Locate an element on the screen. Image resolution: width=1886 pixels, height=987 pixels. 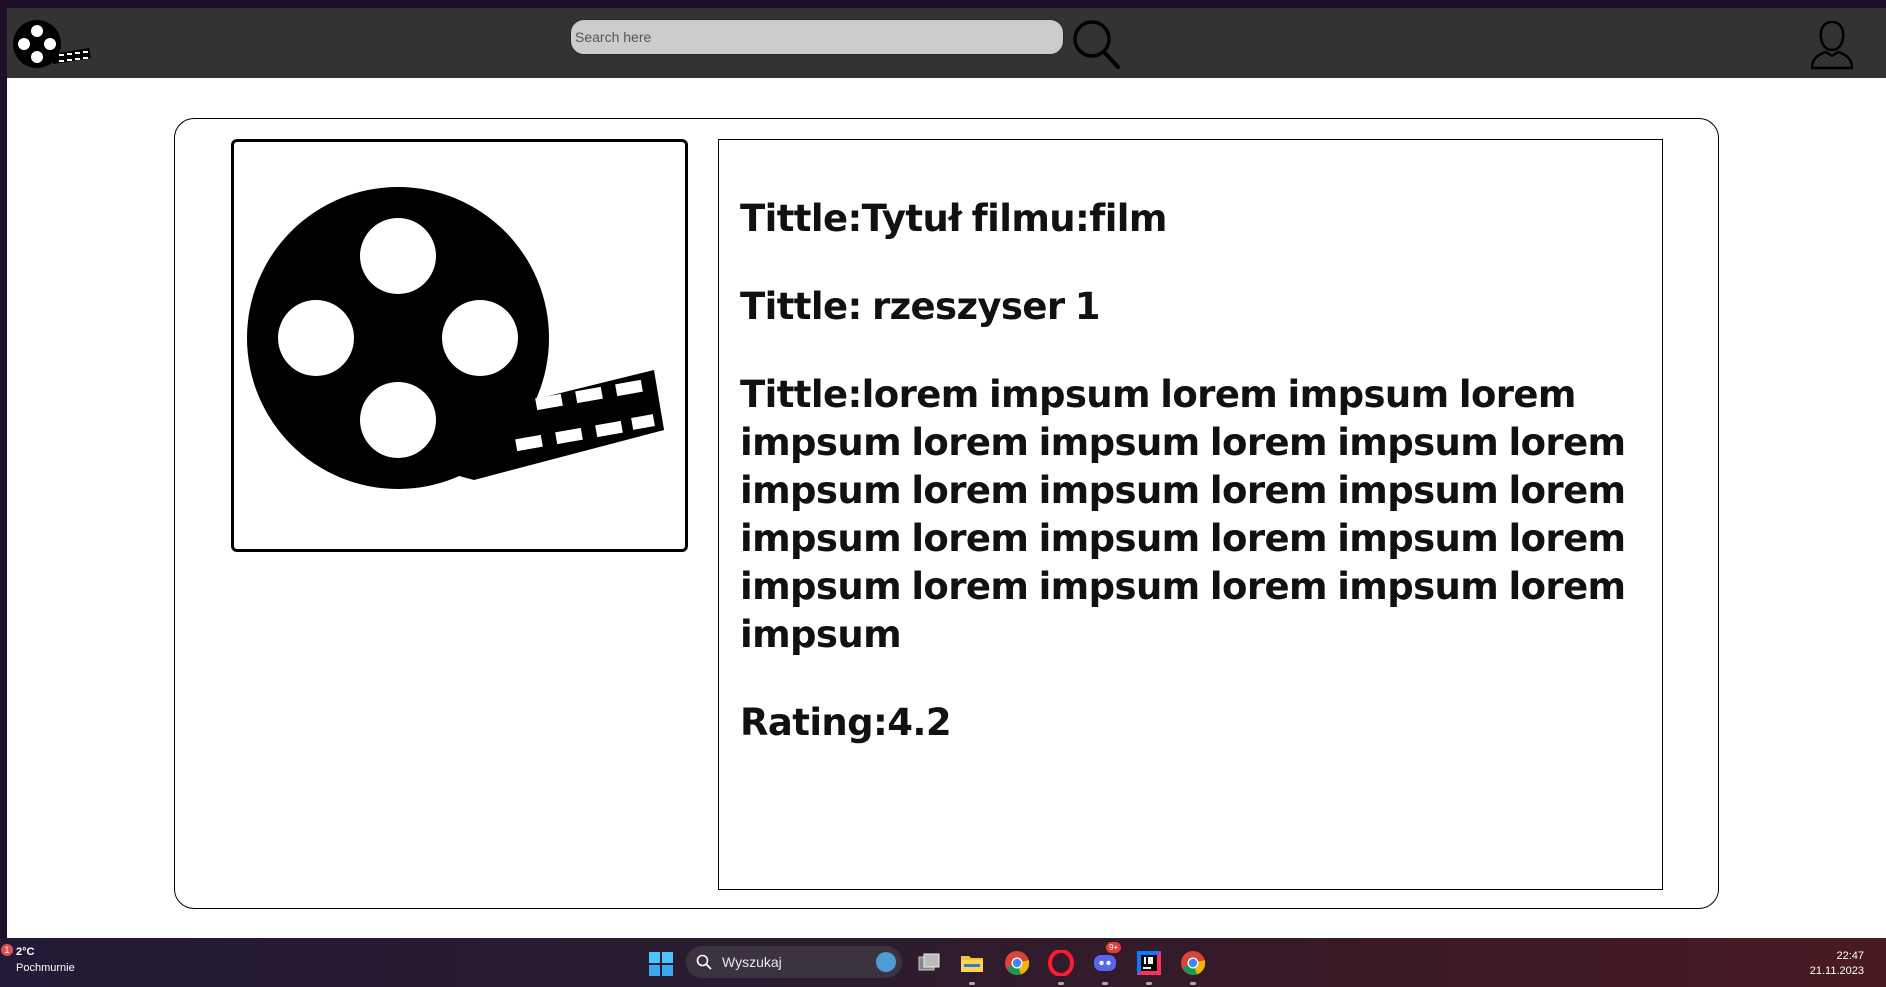
movie-poster is located at coordinates (459, 345).